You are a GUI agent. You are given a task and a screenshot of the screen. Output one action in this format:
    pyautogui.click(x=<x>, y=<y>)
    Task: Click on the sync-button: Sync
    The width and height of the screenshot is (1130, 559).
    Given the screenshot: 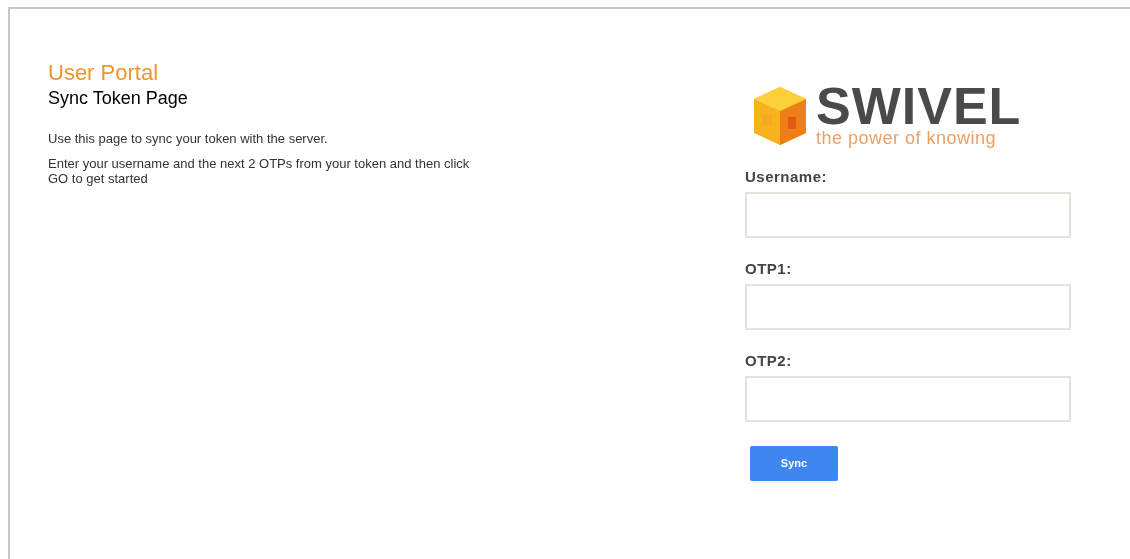 What is the action you would take?
    pyautogui.click(x=794, y=463)
    